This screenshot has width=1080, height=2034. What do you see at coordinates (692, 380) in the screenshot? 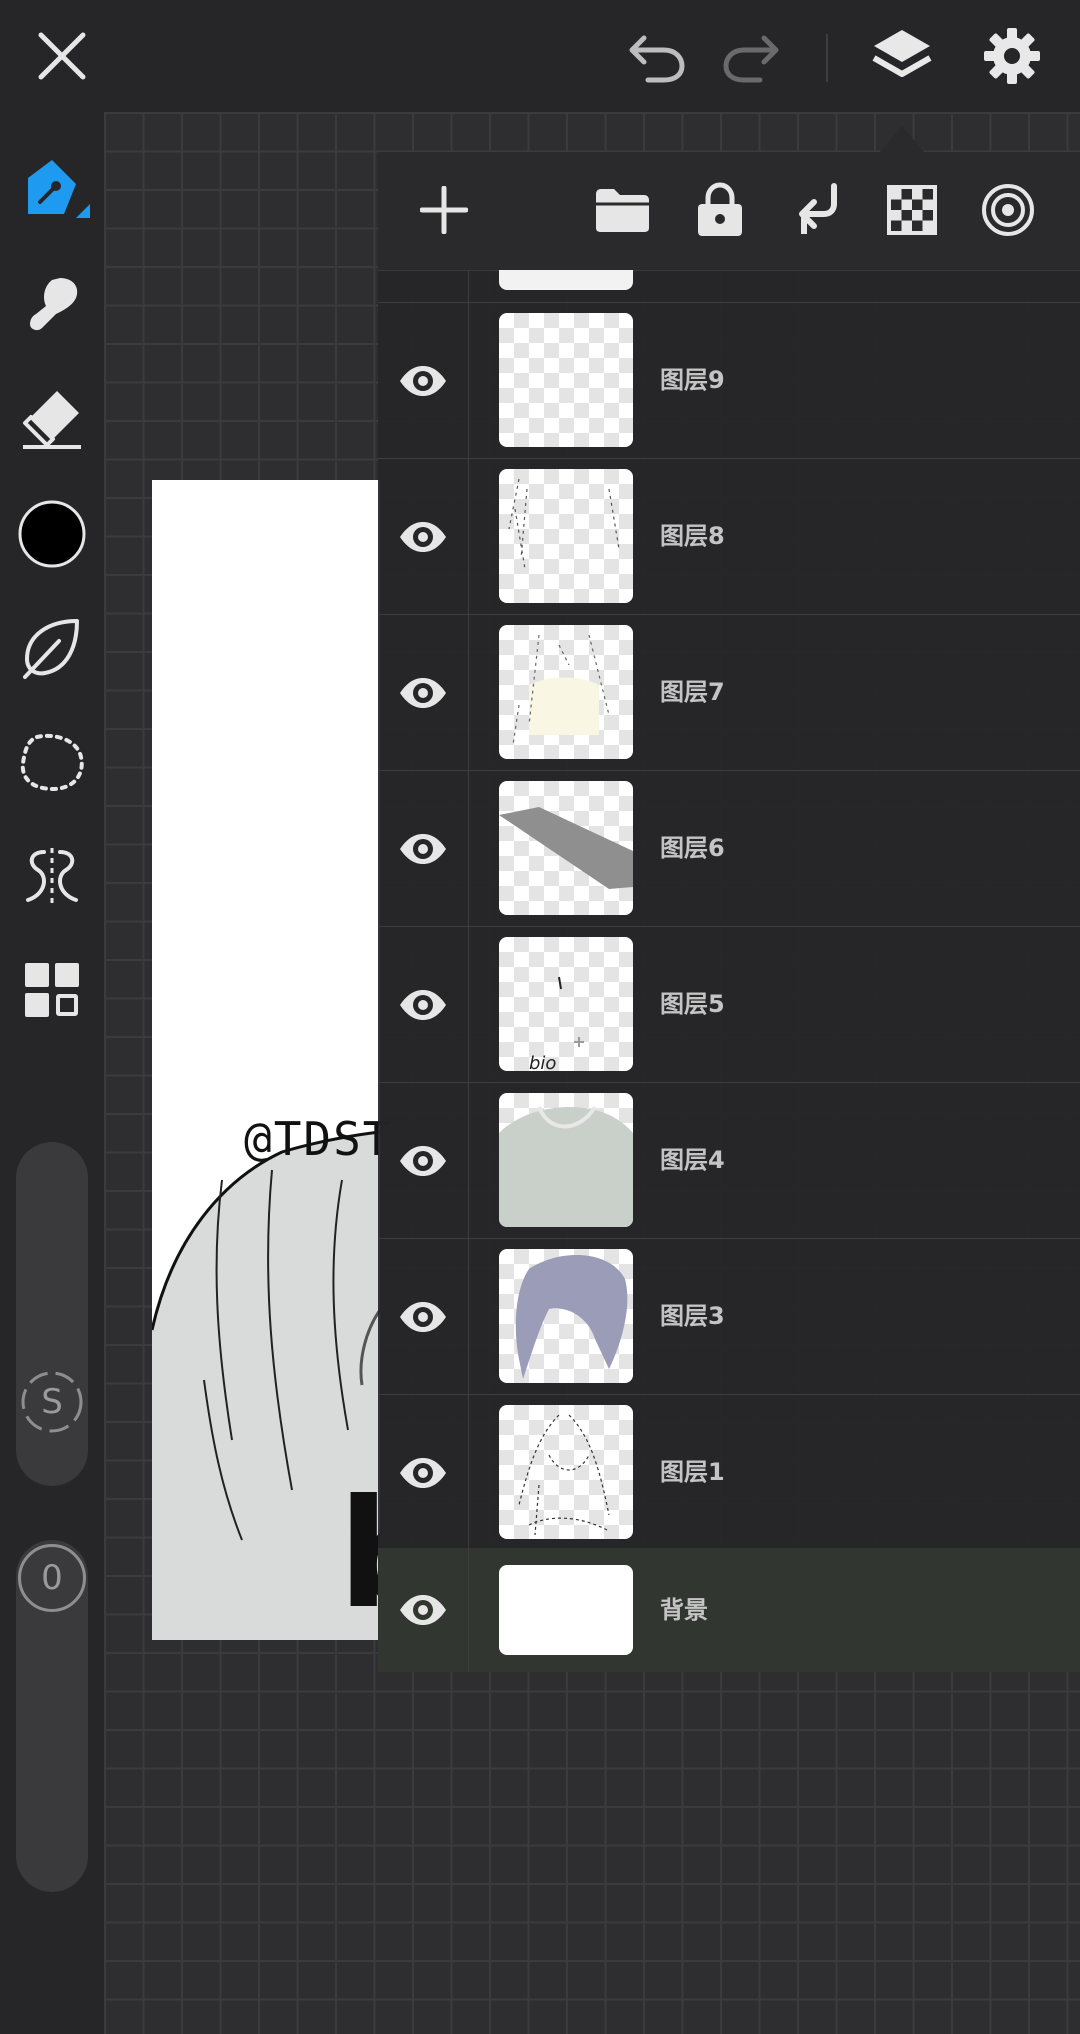
I see `layer-name: 图层9` at bounding box center [692, 380].